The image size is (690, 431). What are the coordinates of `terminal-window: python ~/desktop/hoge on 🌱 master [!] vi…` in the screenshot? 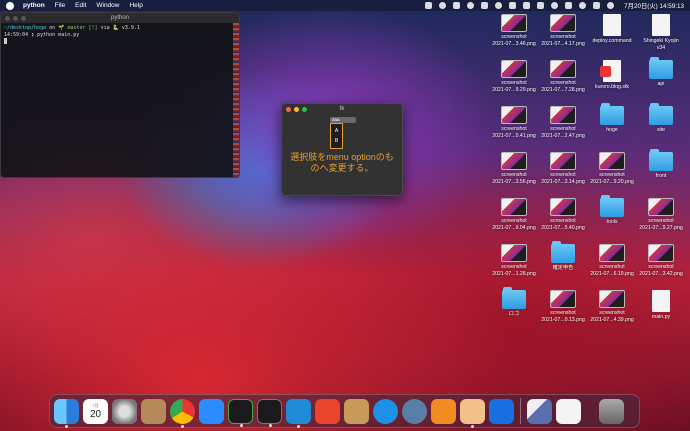 It's located at (120, 95).